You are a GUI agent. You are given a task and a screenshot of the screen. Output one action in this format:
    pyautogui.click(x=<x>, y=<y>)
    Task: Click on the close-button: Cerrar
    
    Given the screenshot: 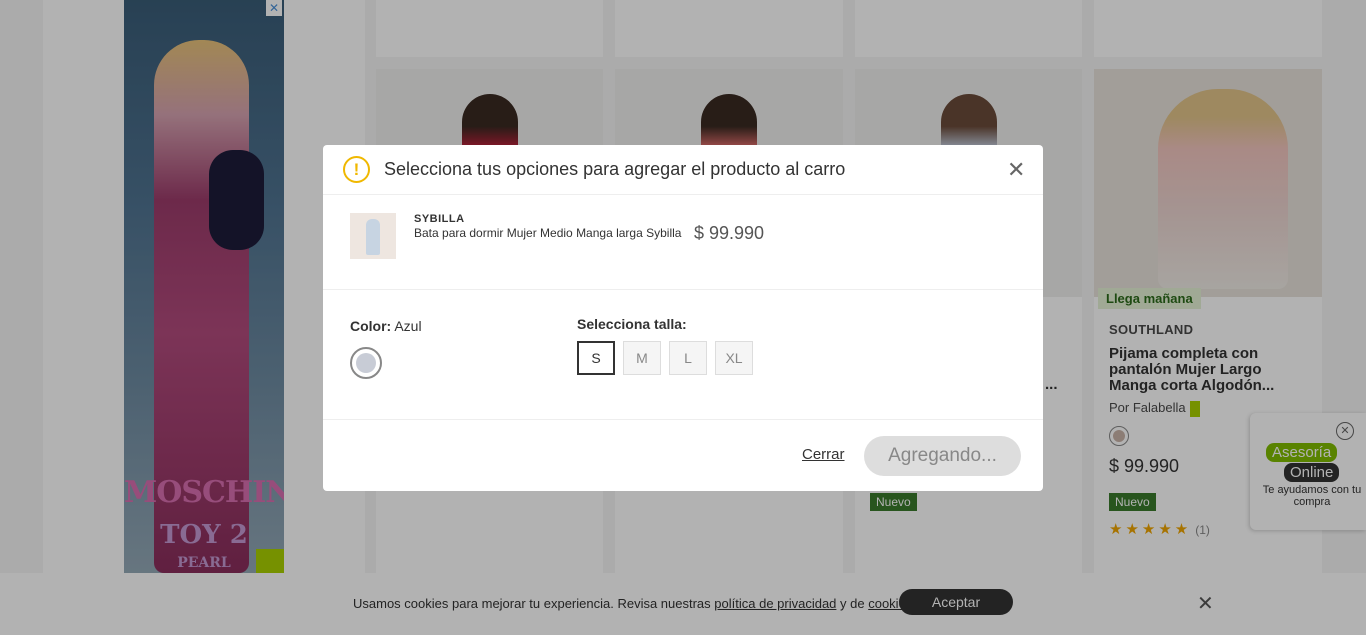 What is the action you would take?
    pyautogui.click(x=823, y=454)
    